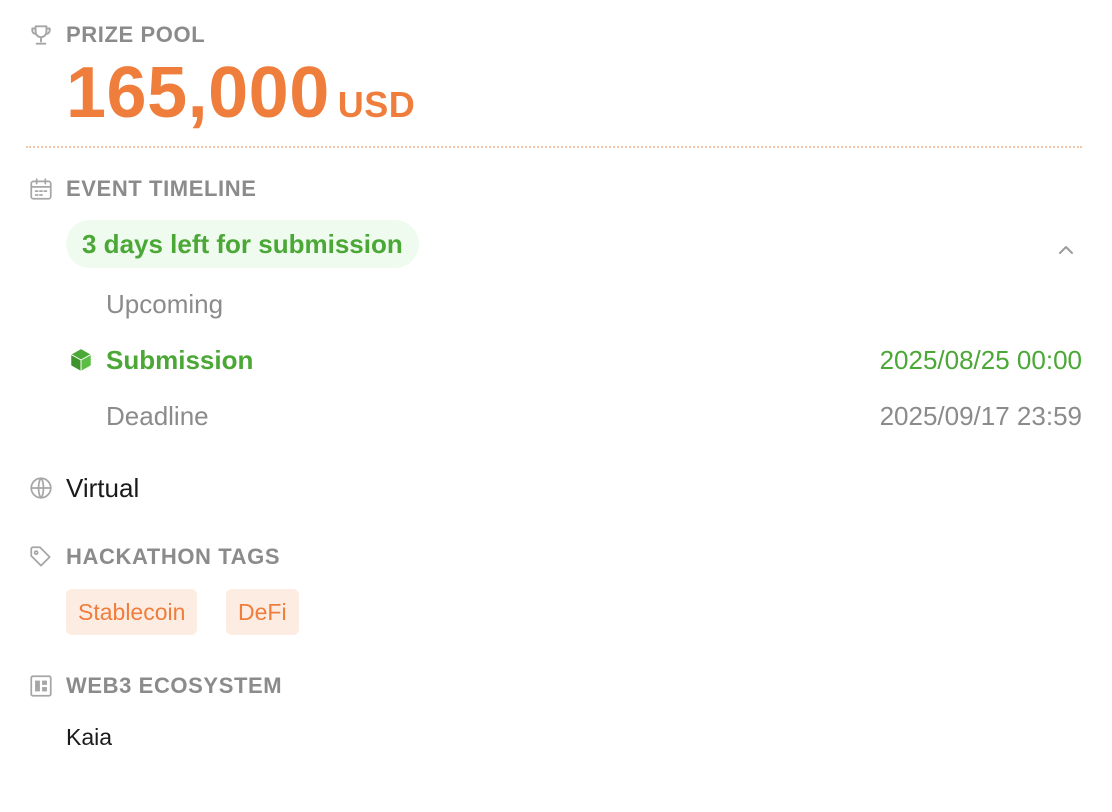 This screenshot has width=1112, height=812. Describe the element at coordinates (554, 147) in the screenshot. I see `divider` at that location.